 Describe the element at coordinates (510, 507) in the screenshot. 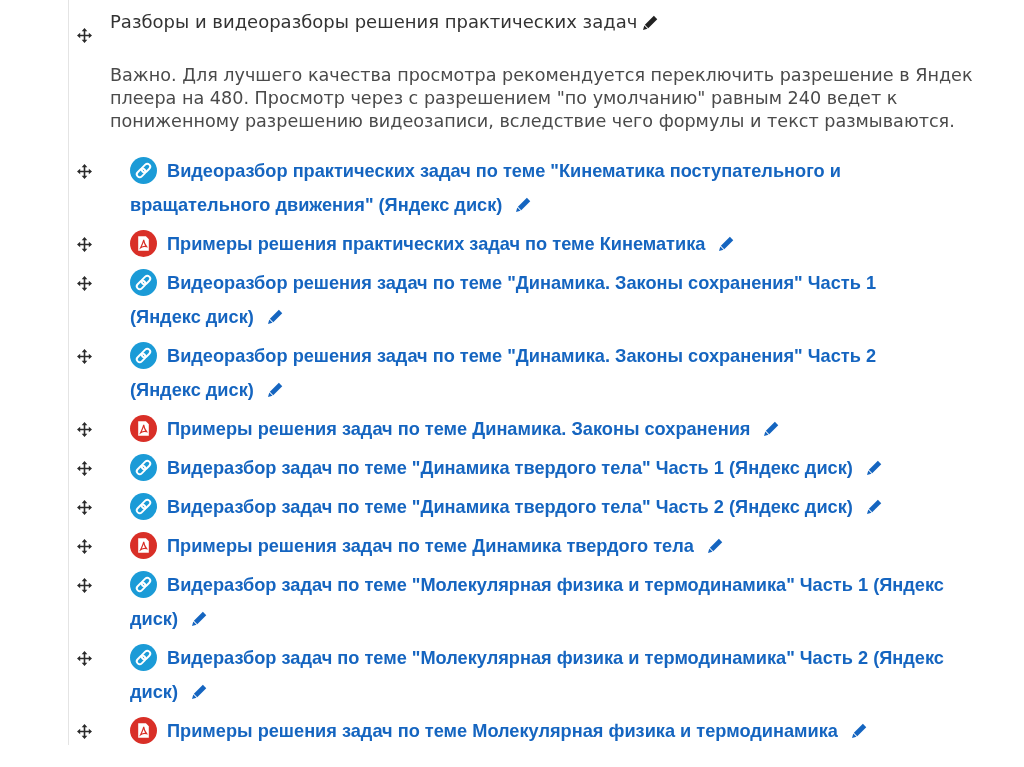

I see `activity-link: Видеразбор задач по теме "Динамика твердого тела" Часть 2 (Яндекс диск)` at that location.